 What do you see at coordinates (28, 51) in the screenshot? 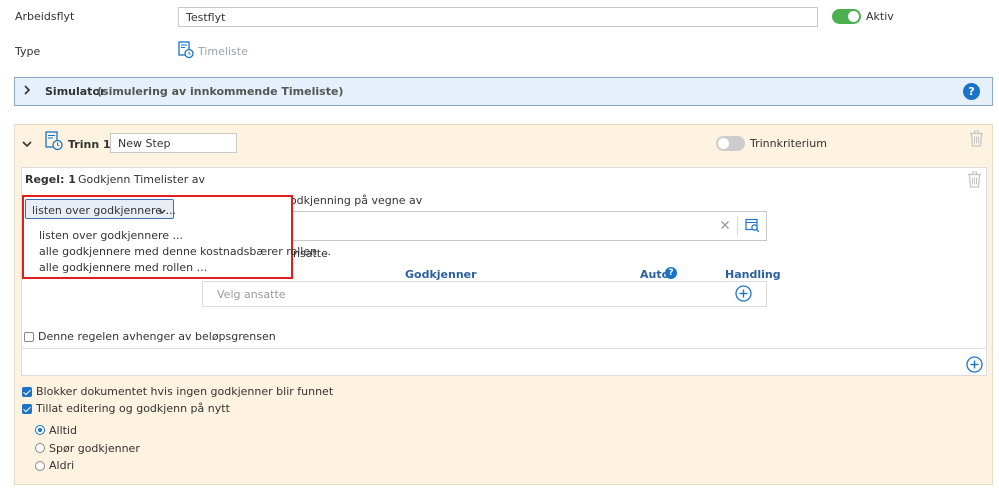
I see `type-label: Type` at bounding box center [28, 51].